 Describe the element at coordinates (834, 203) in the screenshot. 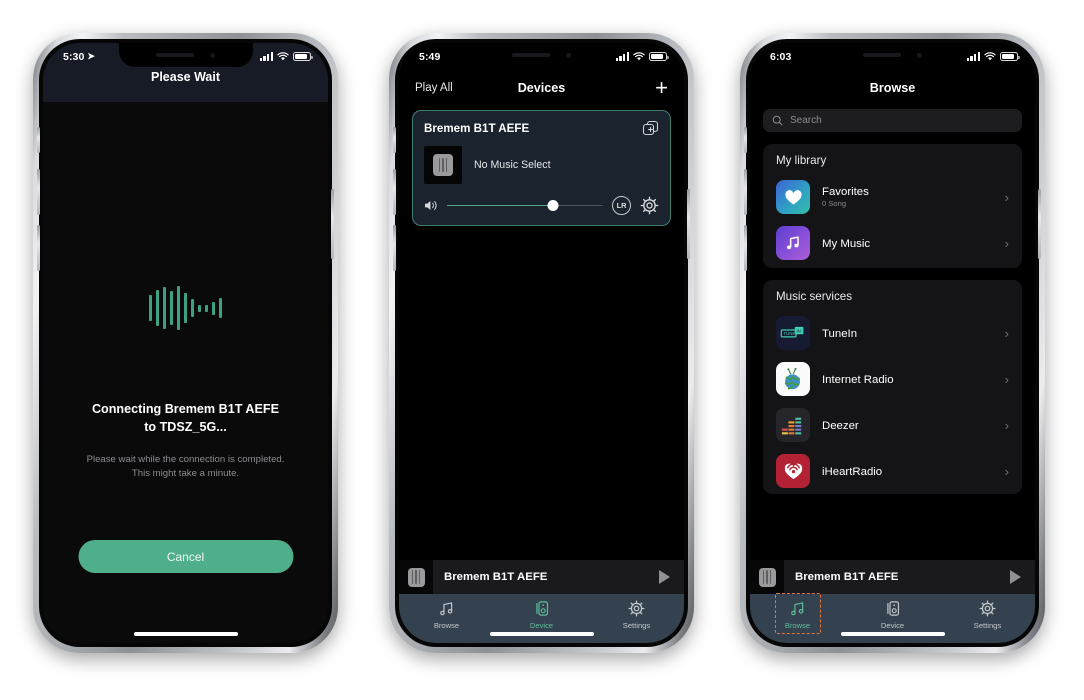

I see `favorites-count: 0 Song` at that location.